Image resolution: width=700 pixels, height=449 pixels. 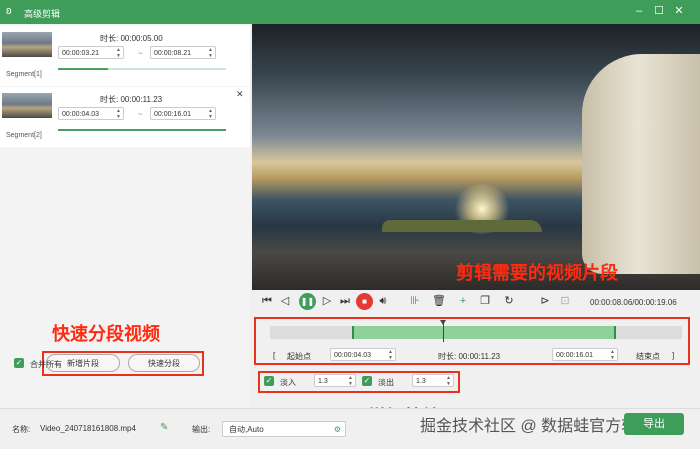 What do you see at coordinates (545, 301) in the screenshot?
I see `mark-in-icon: ⊳` at bounding box center [545, 301].